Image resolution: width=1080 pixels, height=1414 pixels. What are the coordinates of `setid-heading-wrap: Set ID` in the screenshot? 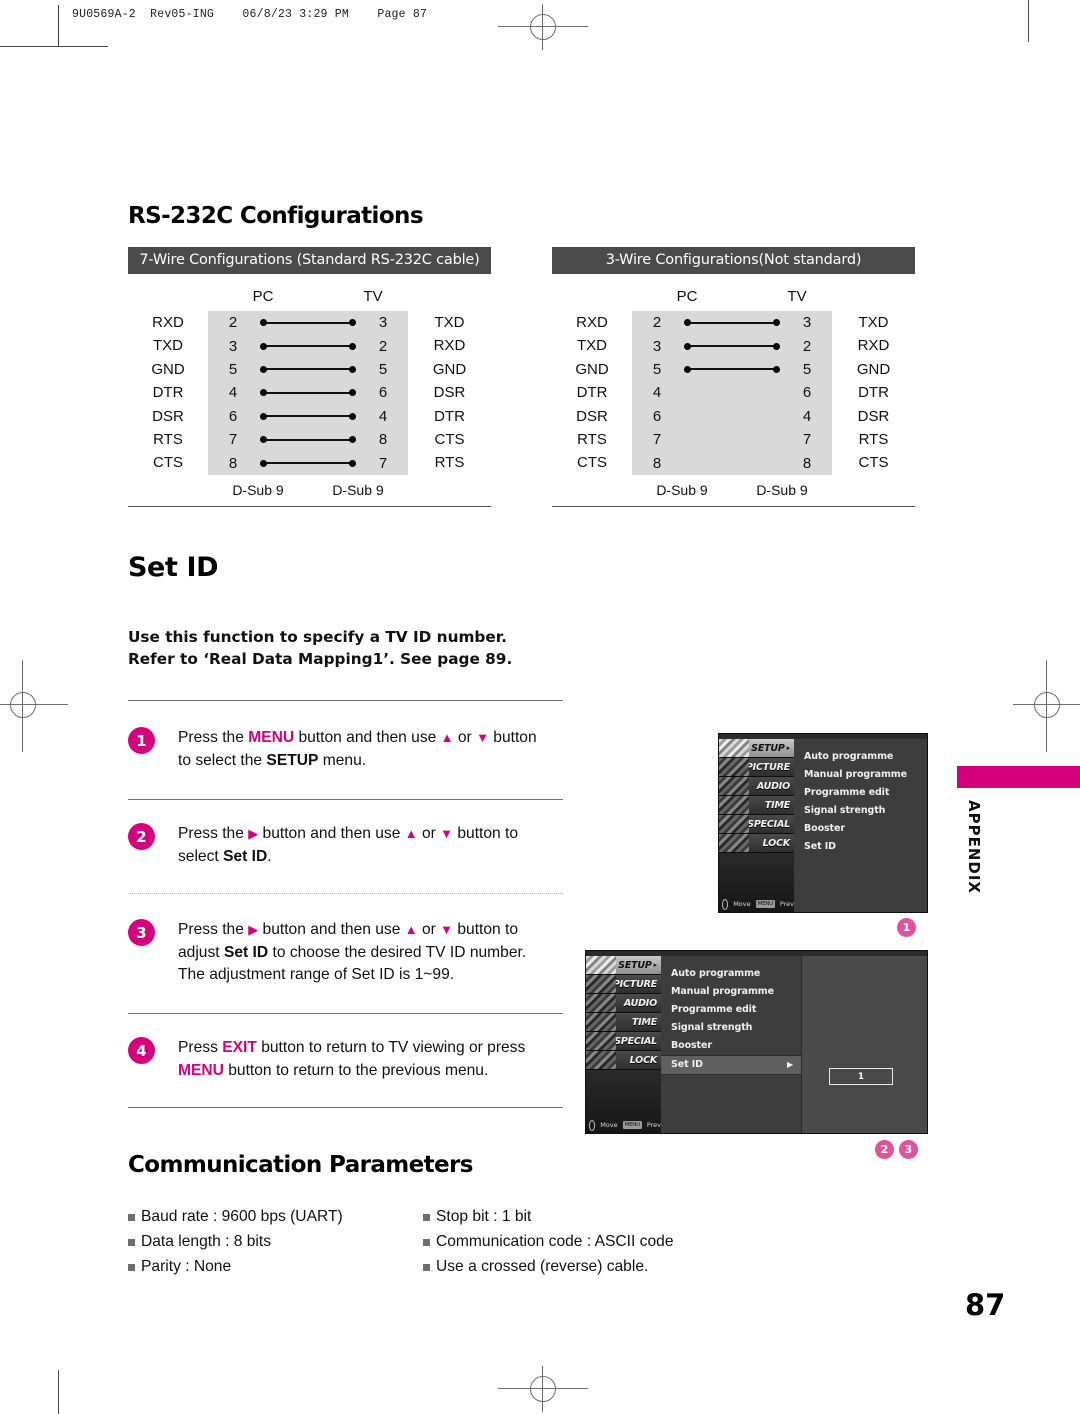 It's located at (173, 567).